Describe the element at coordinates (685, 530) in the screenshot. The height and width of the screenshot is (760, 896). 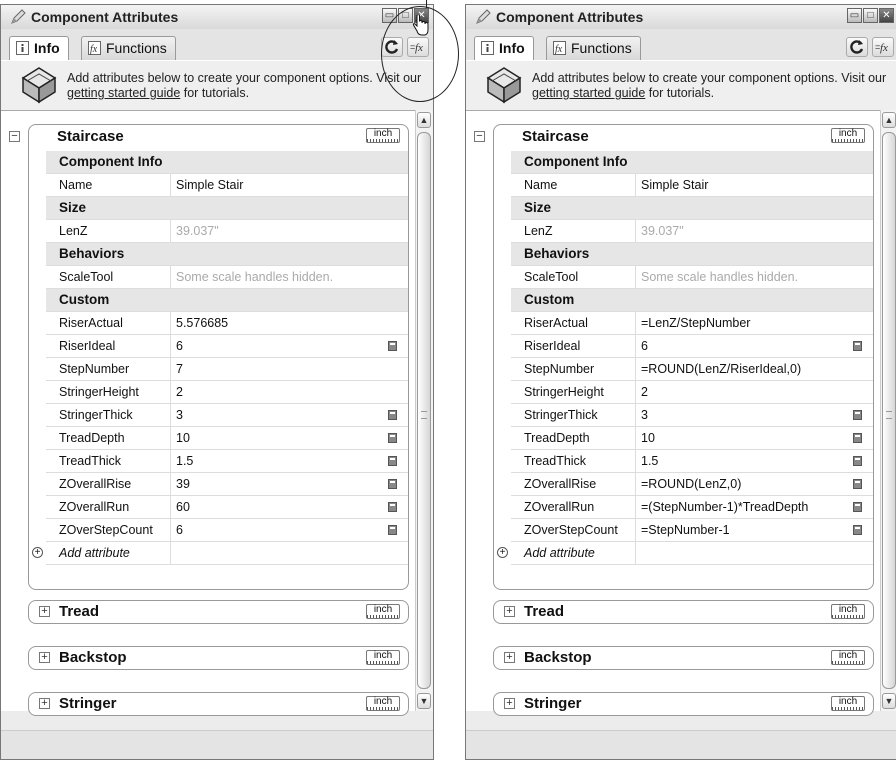
I see `attribute-value: =StepNumber-1` at that location.